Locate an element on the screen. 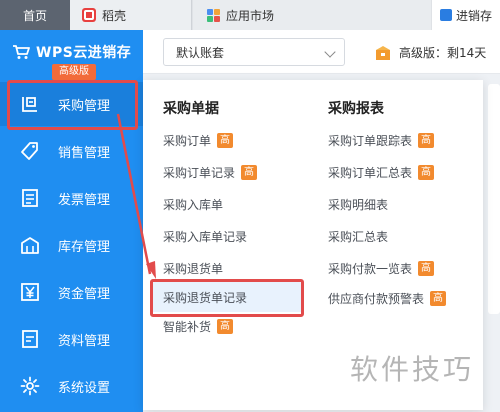  gear-icon is located at coordinates (30, 386).